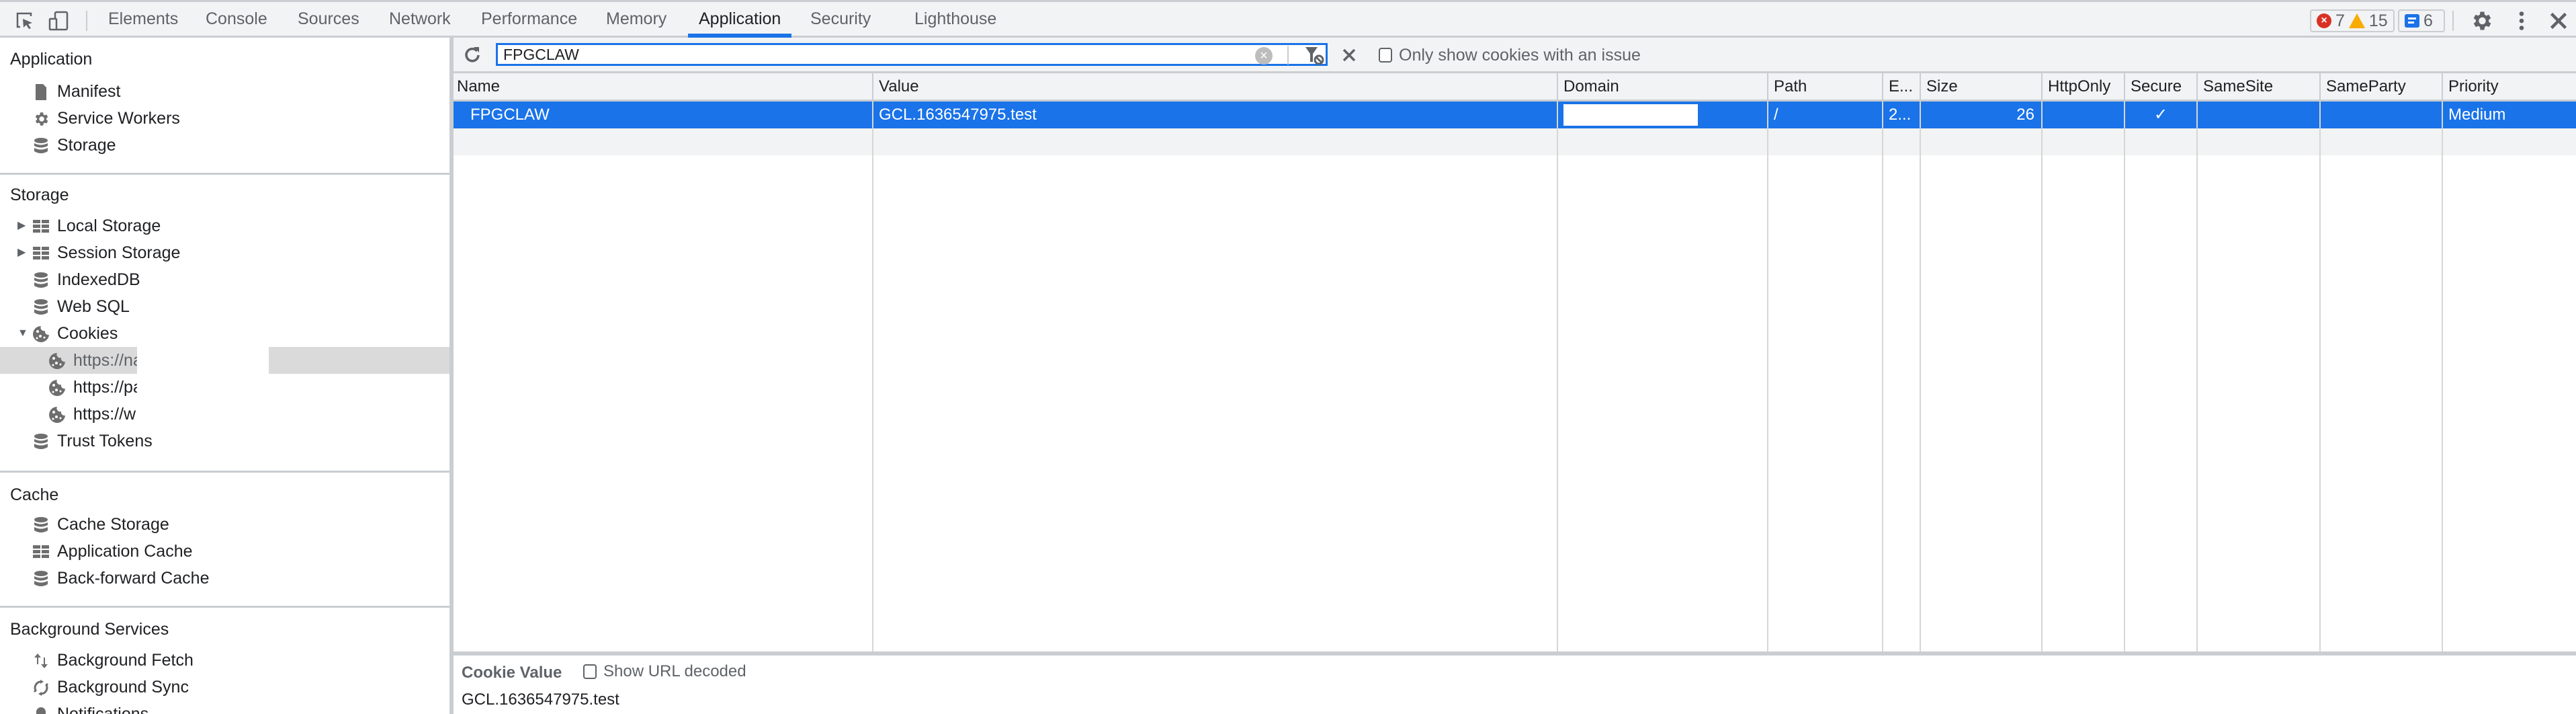 The width and height of the screenshot is (2576, 714). I want to click on sidebar-item-label: Background Sync, so click(123, 687).